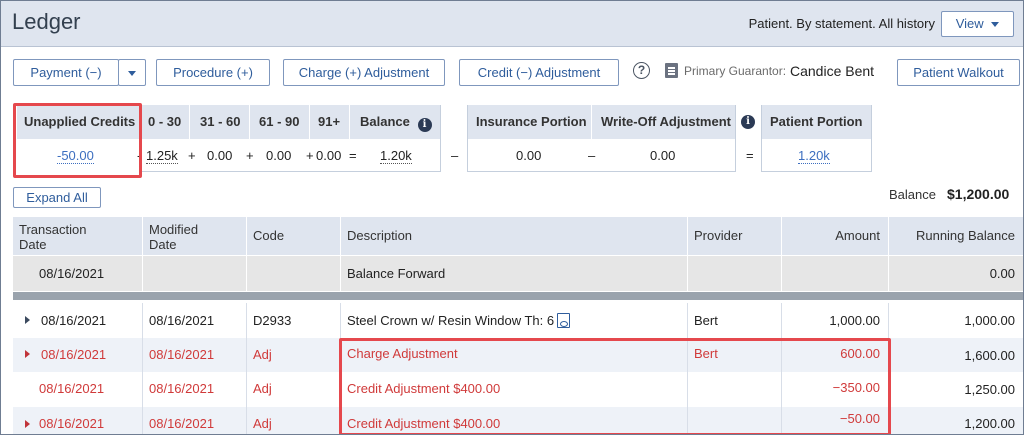 The image size is (1024, 435). What do you see at coordinates (33, 244) in the screenshot?
I see `column-transaction-date-label-2: Date` at bounding box center [33, 244].